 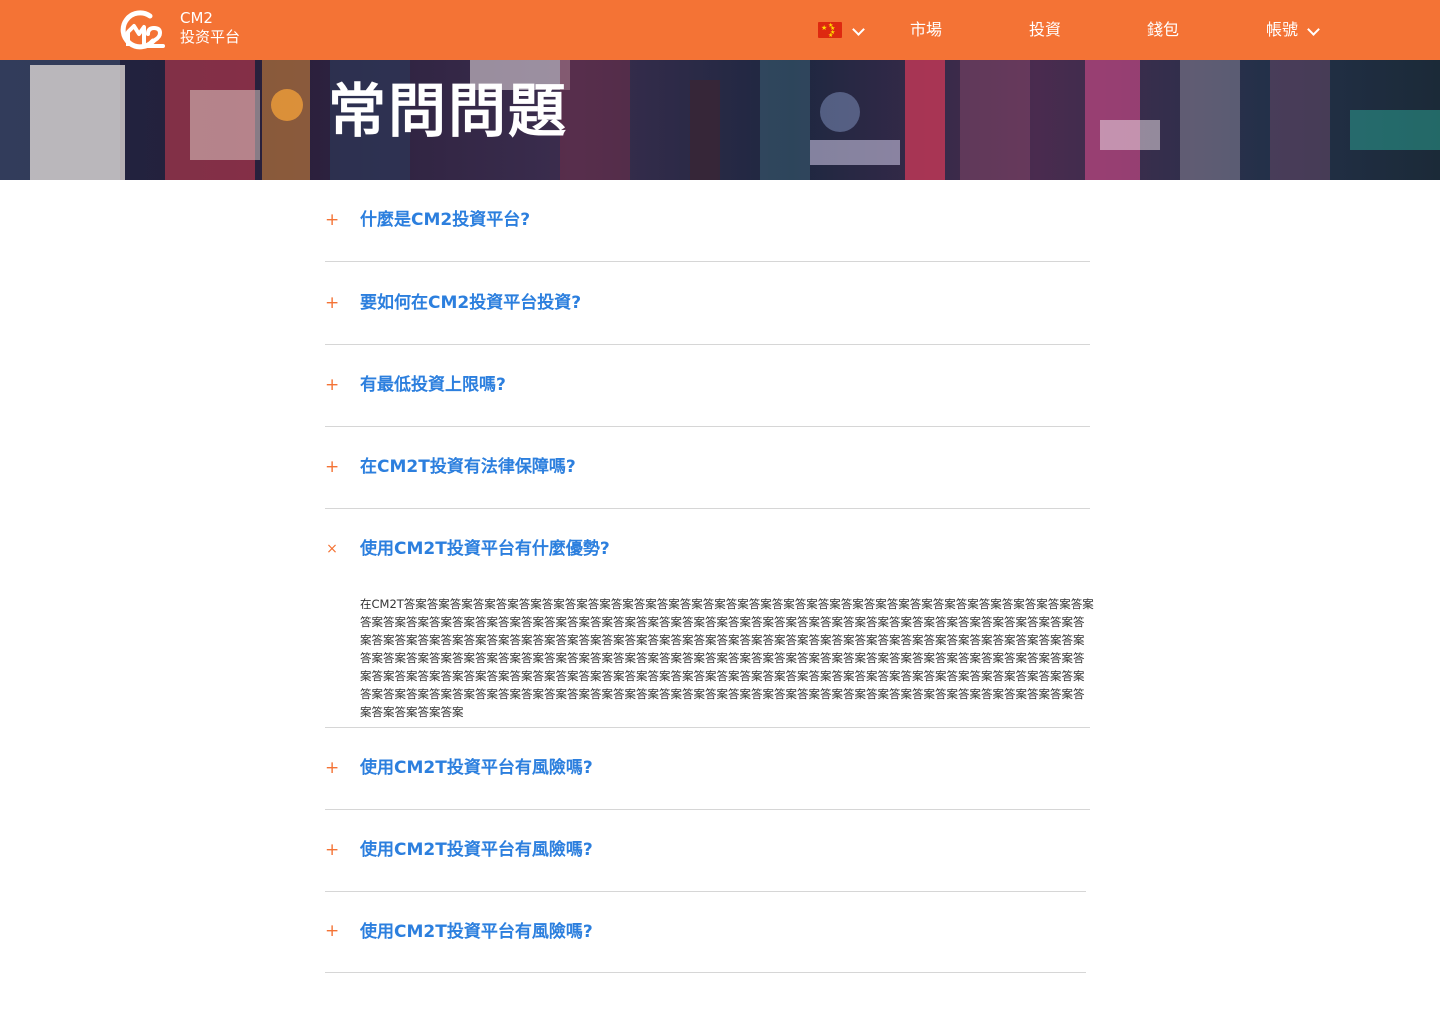 I want to click on account-chevron-down-icon, so click(x=1313, y=29).